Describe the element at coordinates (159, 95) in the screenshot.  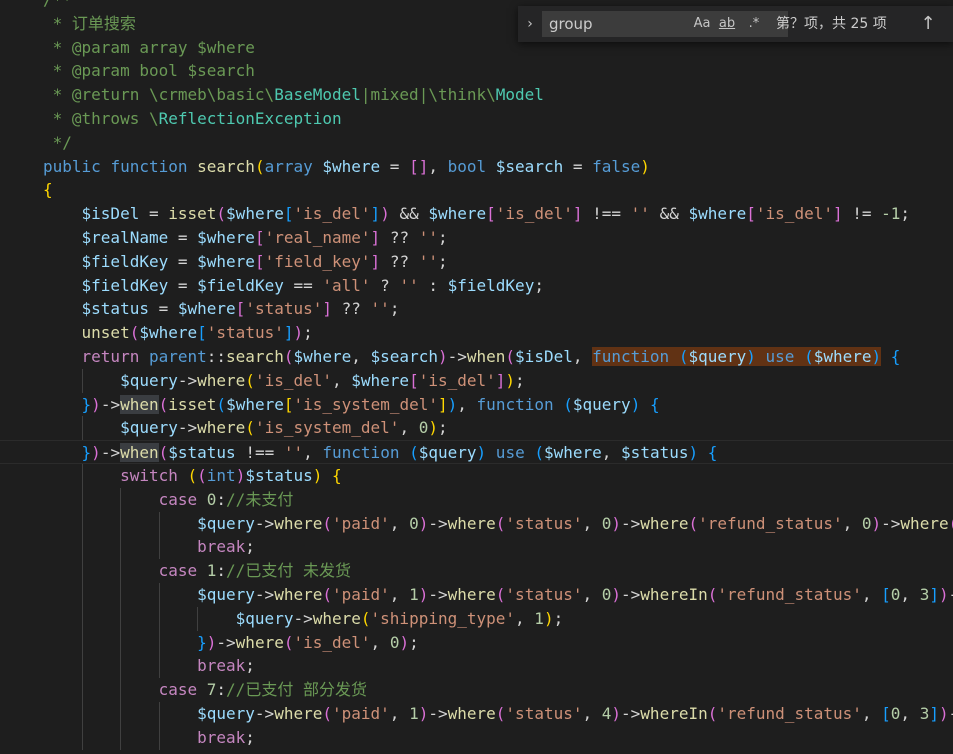
I see `code-token: * @return \crmeb\basic\` at that location.